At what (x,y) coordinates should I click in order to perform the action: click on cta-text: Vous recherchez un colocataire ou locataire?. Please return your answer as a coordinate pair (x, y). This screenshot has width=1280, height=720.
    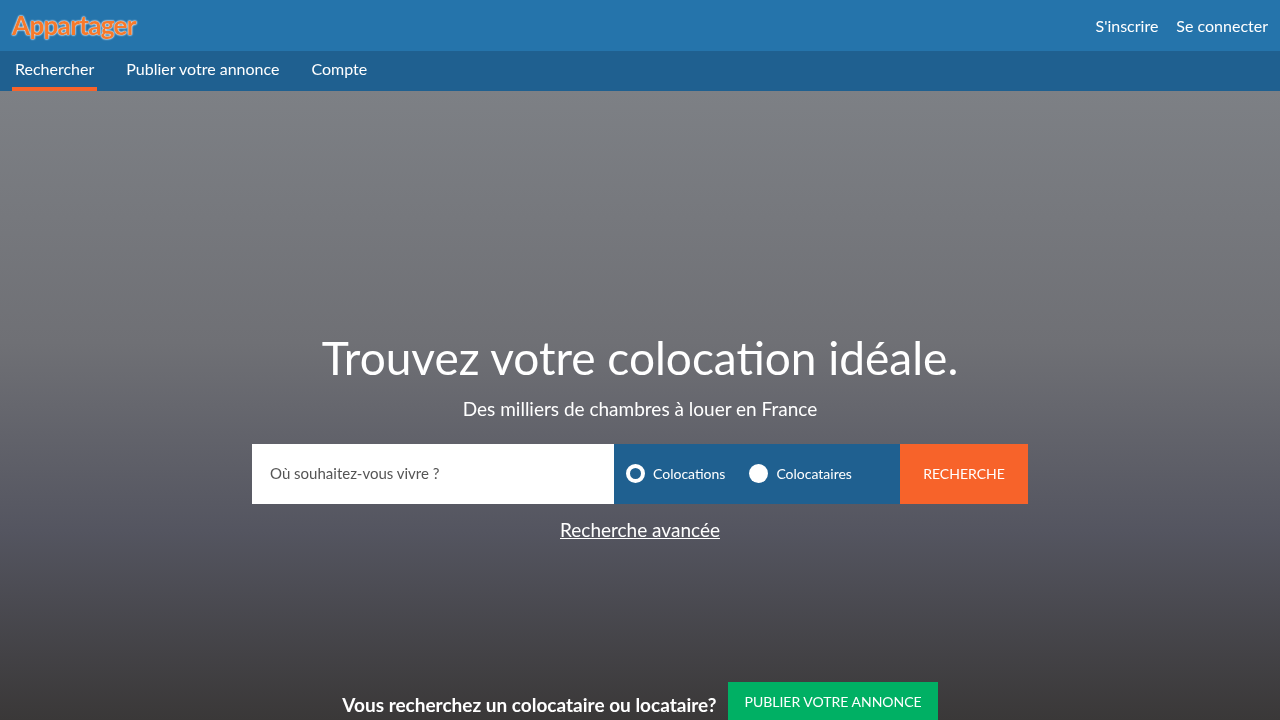
    Looking at the image, I should click on (529, 704).